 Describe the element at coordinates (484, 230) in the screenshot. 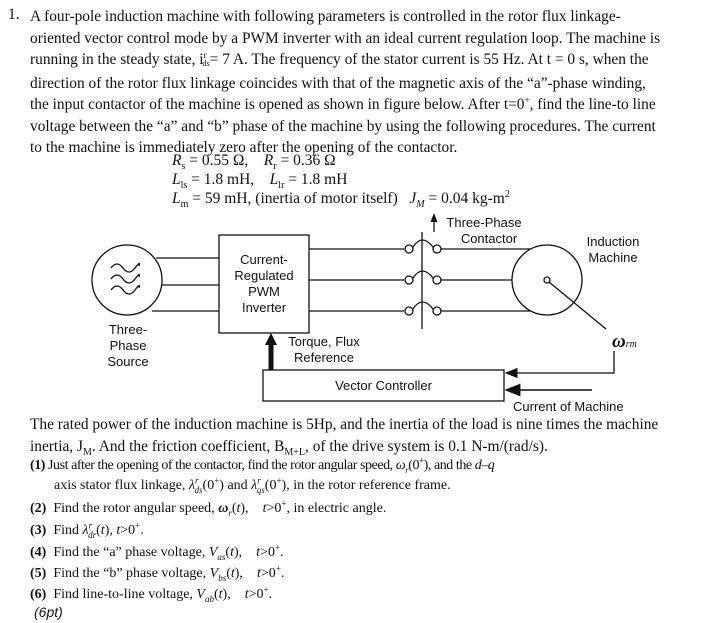

I see `contactor-label: Three-Phase Contactor` at that location.